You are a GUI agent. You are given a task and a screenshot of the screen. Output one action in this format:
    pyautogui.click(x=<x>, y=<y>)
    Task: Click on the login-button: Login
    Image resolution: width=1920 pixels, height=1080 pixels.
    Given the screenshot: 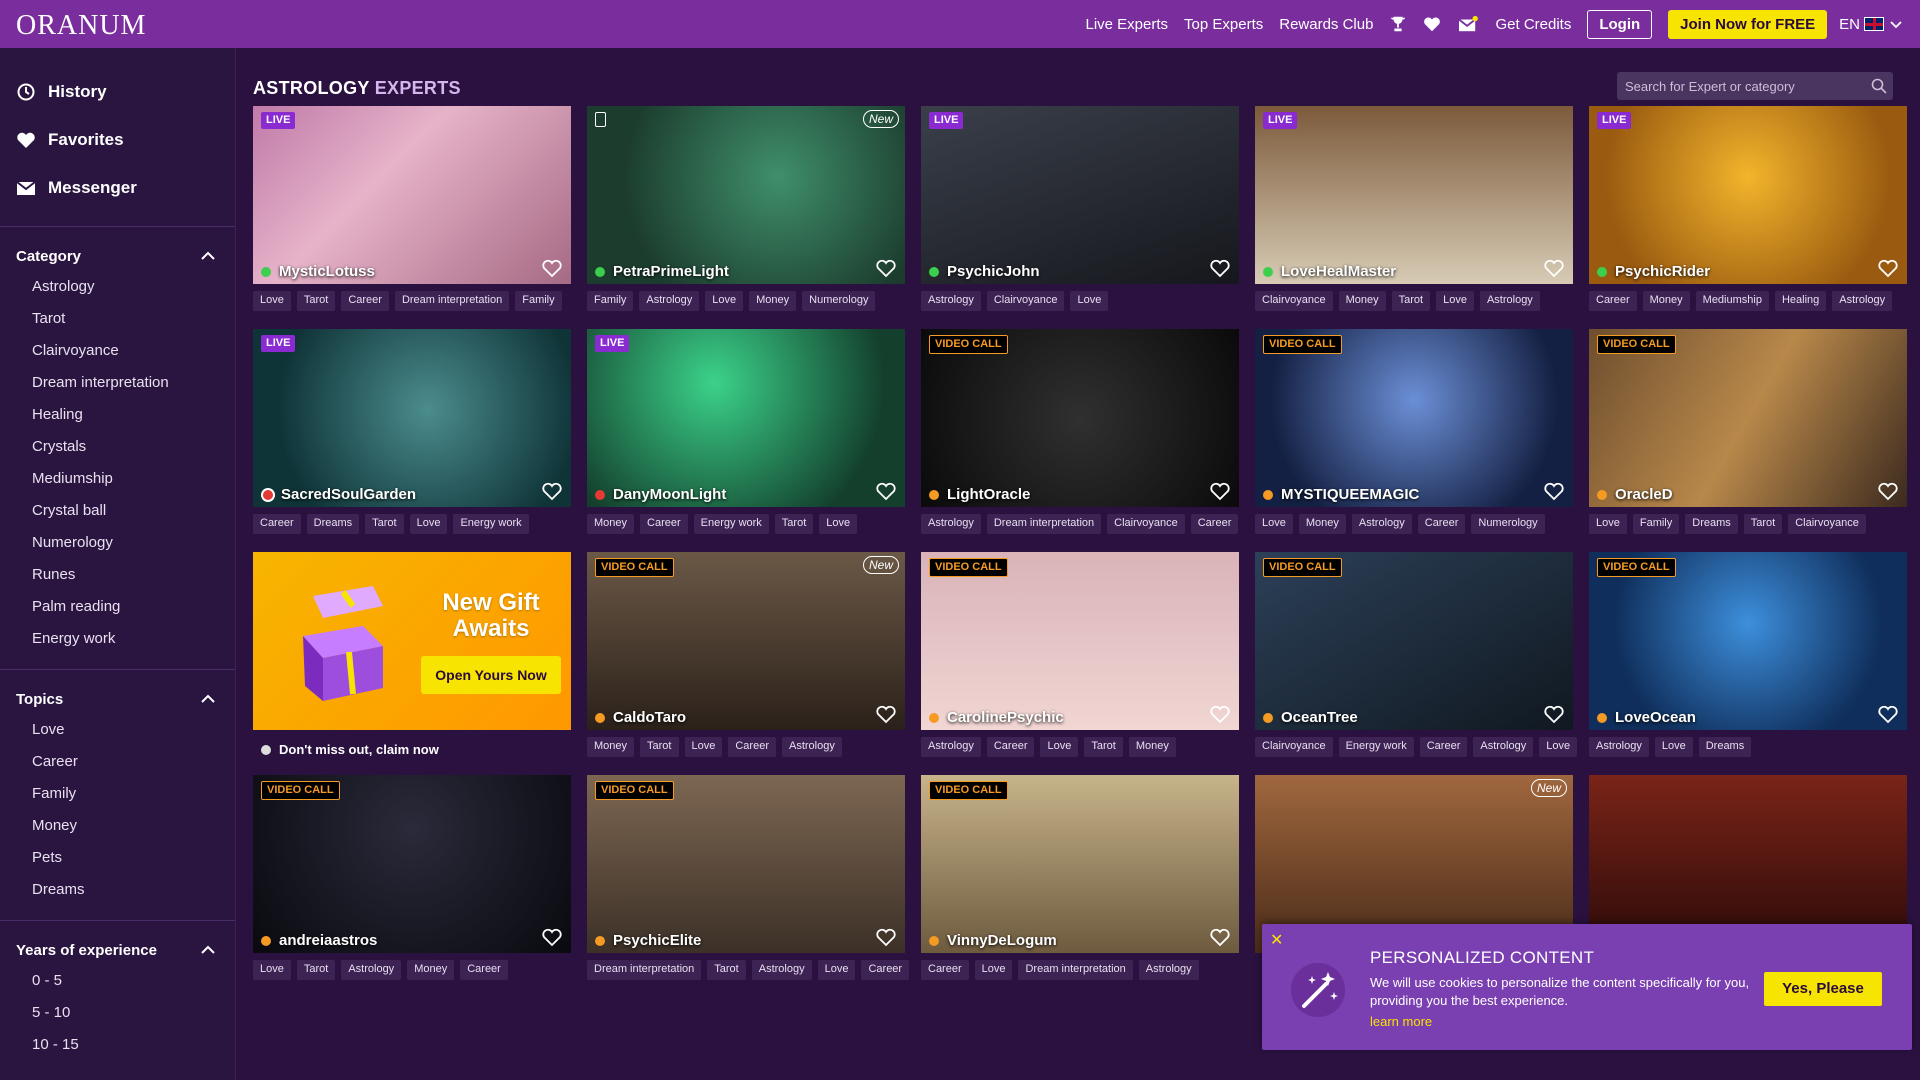 What is the action you would take?
    pyautogui.click(x=1620, y=24)
    